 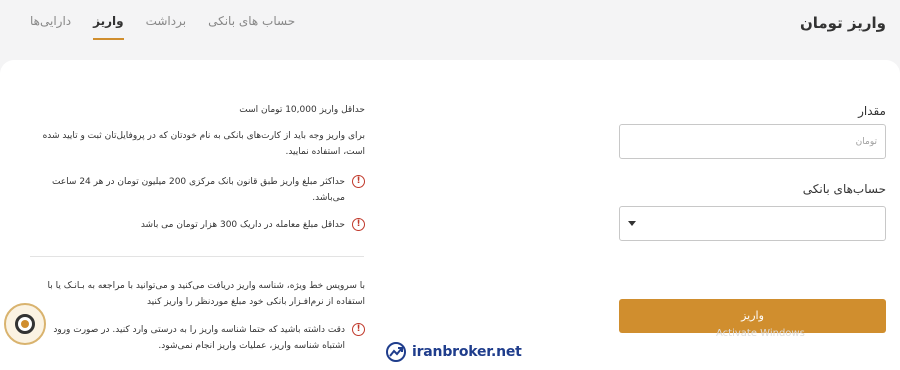 What do you see at coordinates (752, 141) in the screenshot?
I see `amount-input` at bounding box center [752, 141].